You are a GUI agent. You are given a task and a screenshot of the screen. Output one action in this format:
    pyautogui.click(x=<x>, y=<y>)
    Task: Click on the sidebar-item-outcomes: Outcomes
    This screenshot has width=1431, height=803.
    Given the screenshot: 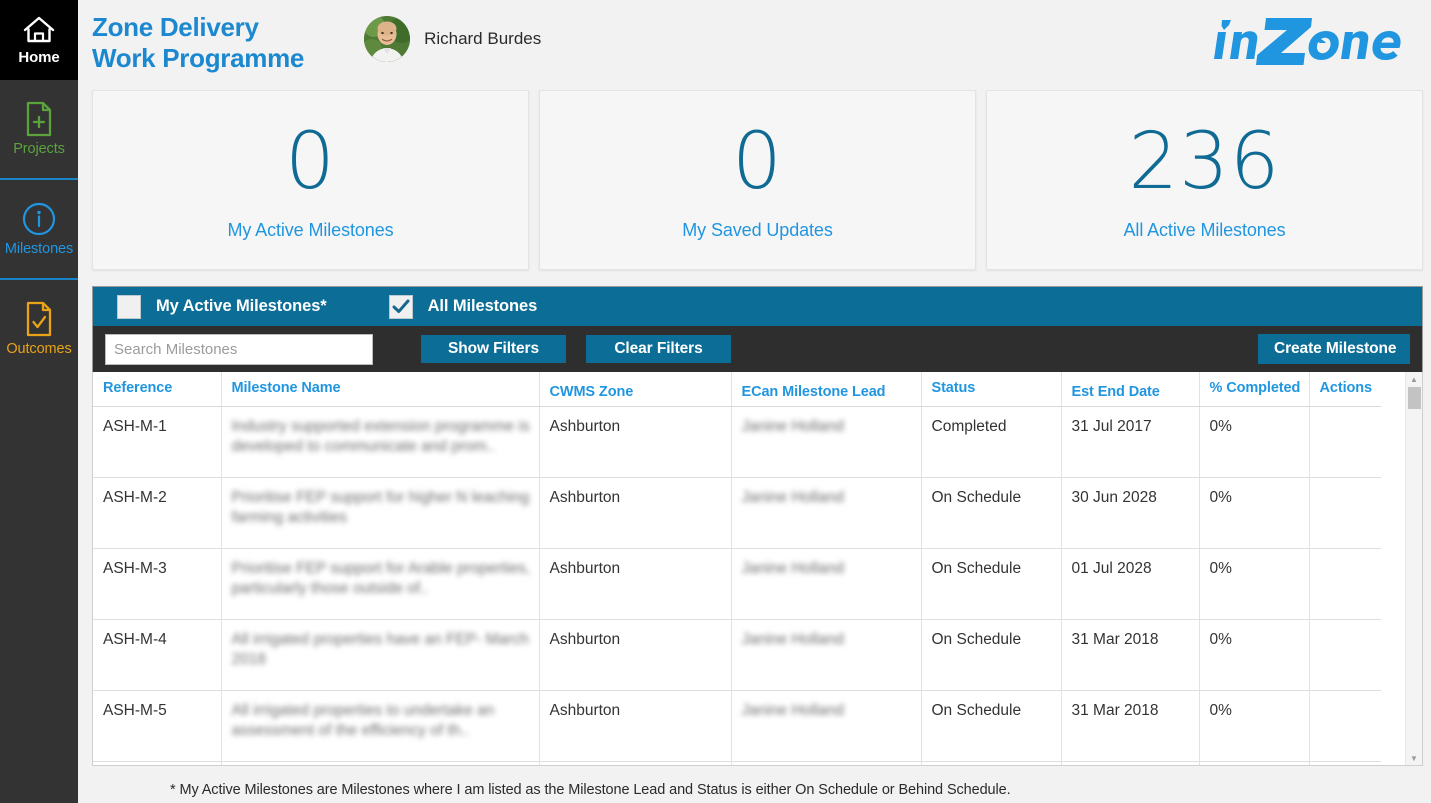 What is the action you would take?
    pyautogui.click(x=39, y=329)
    